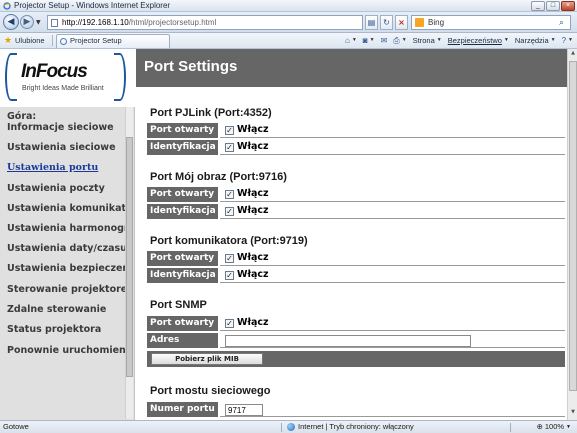 The height and width of the screenshot is (433, 577). What do you see at coordinates (16, 426) in the screenshot?
I see `status-text: Gotowe` at bounding box center [16, 426].